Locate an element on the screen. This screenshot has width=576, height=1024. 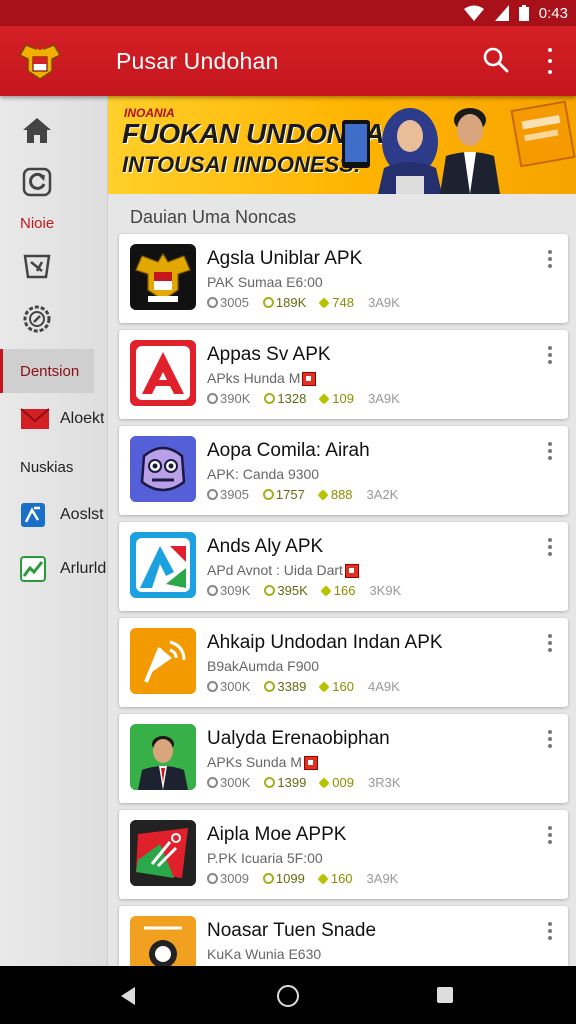
sidebar-item-aloekt: Aloekt is located at coordinates (53, 419).